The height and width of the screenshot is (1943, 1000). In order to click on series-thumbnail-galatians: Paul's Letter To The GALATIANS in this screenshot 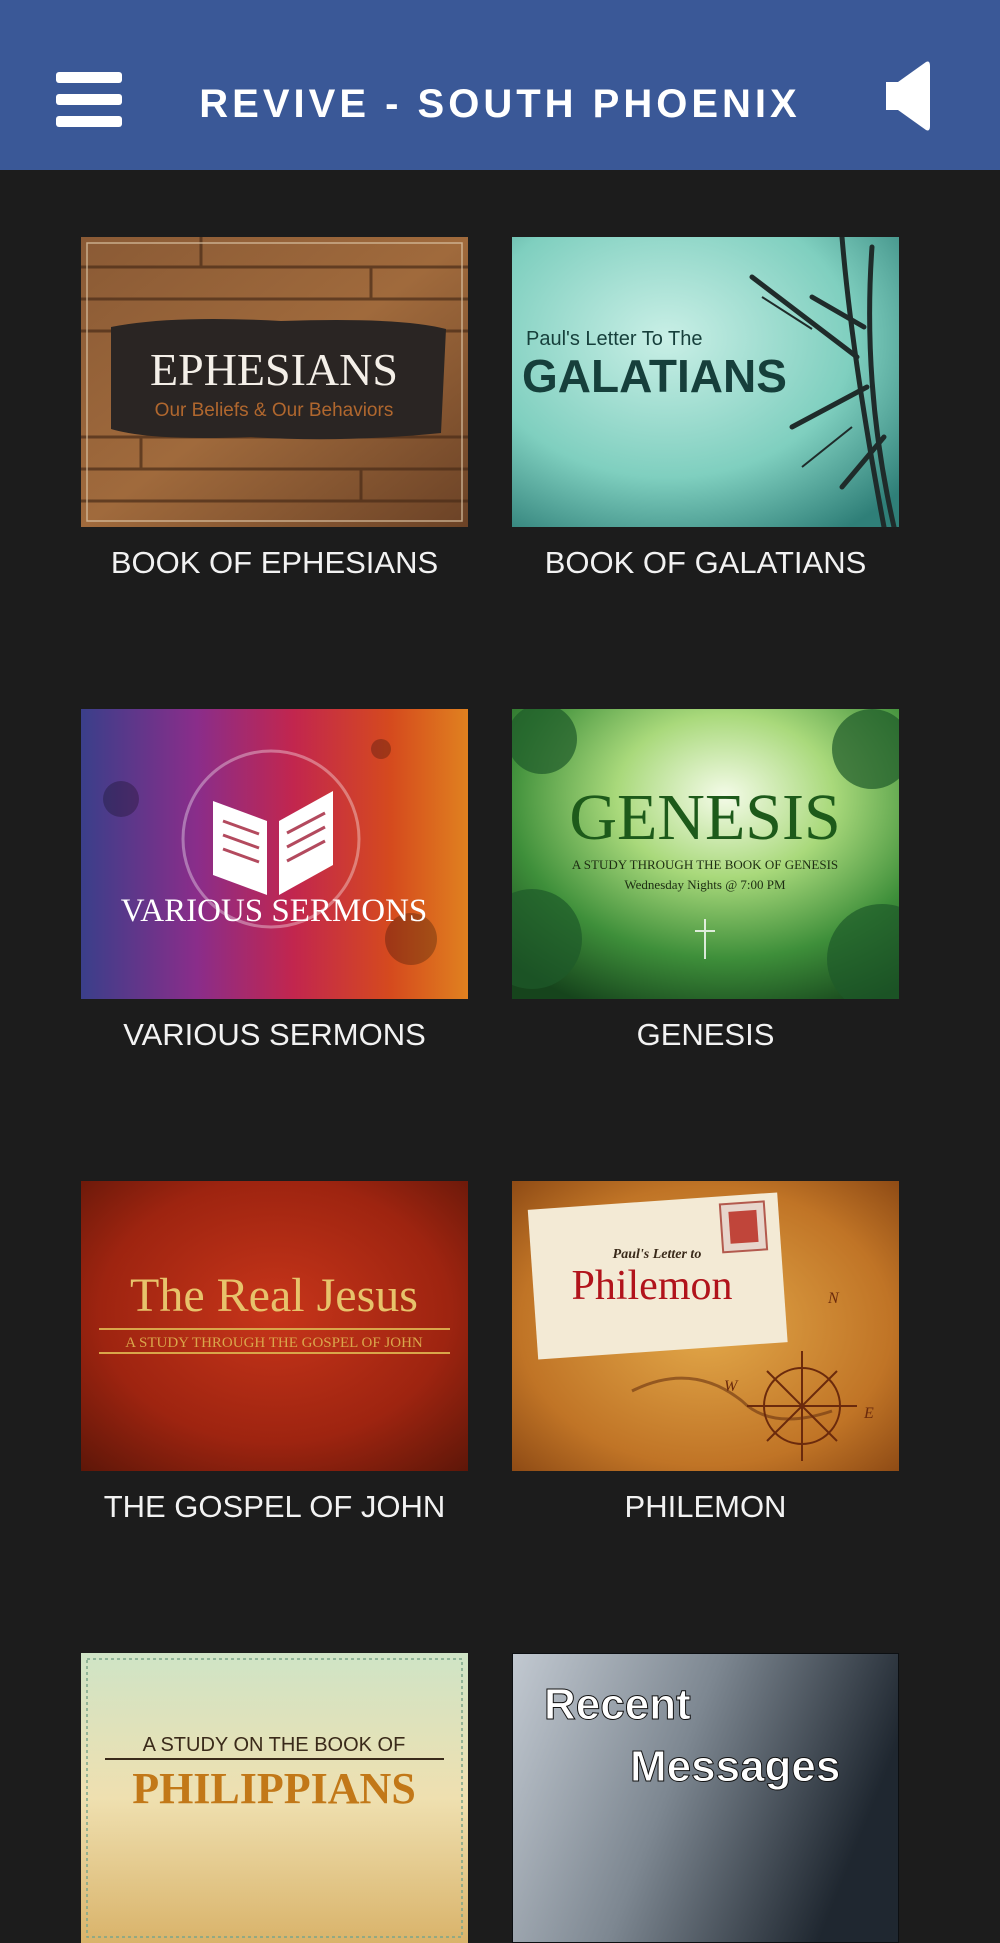, I will do `click(705, 382)`.